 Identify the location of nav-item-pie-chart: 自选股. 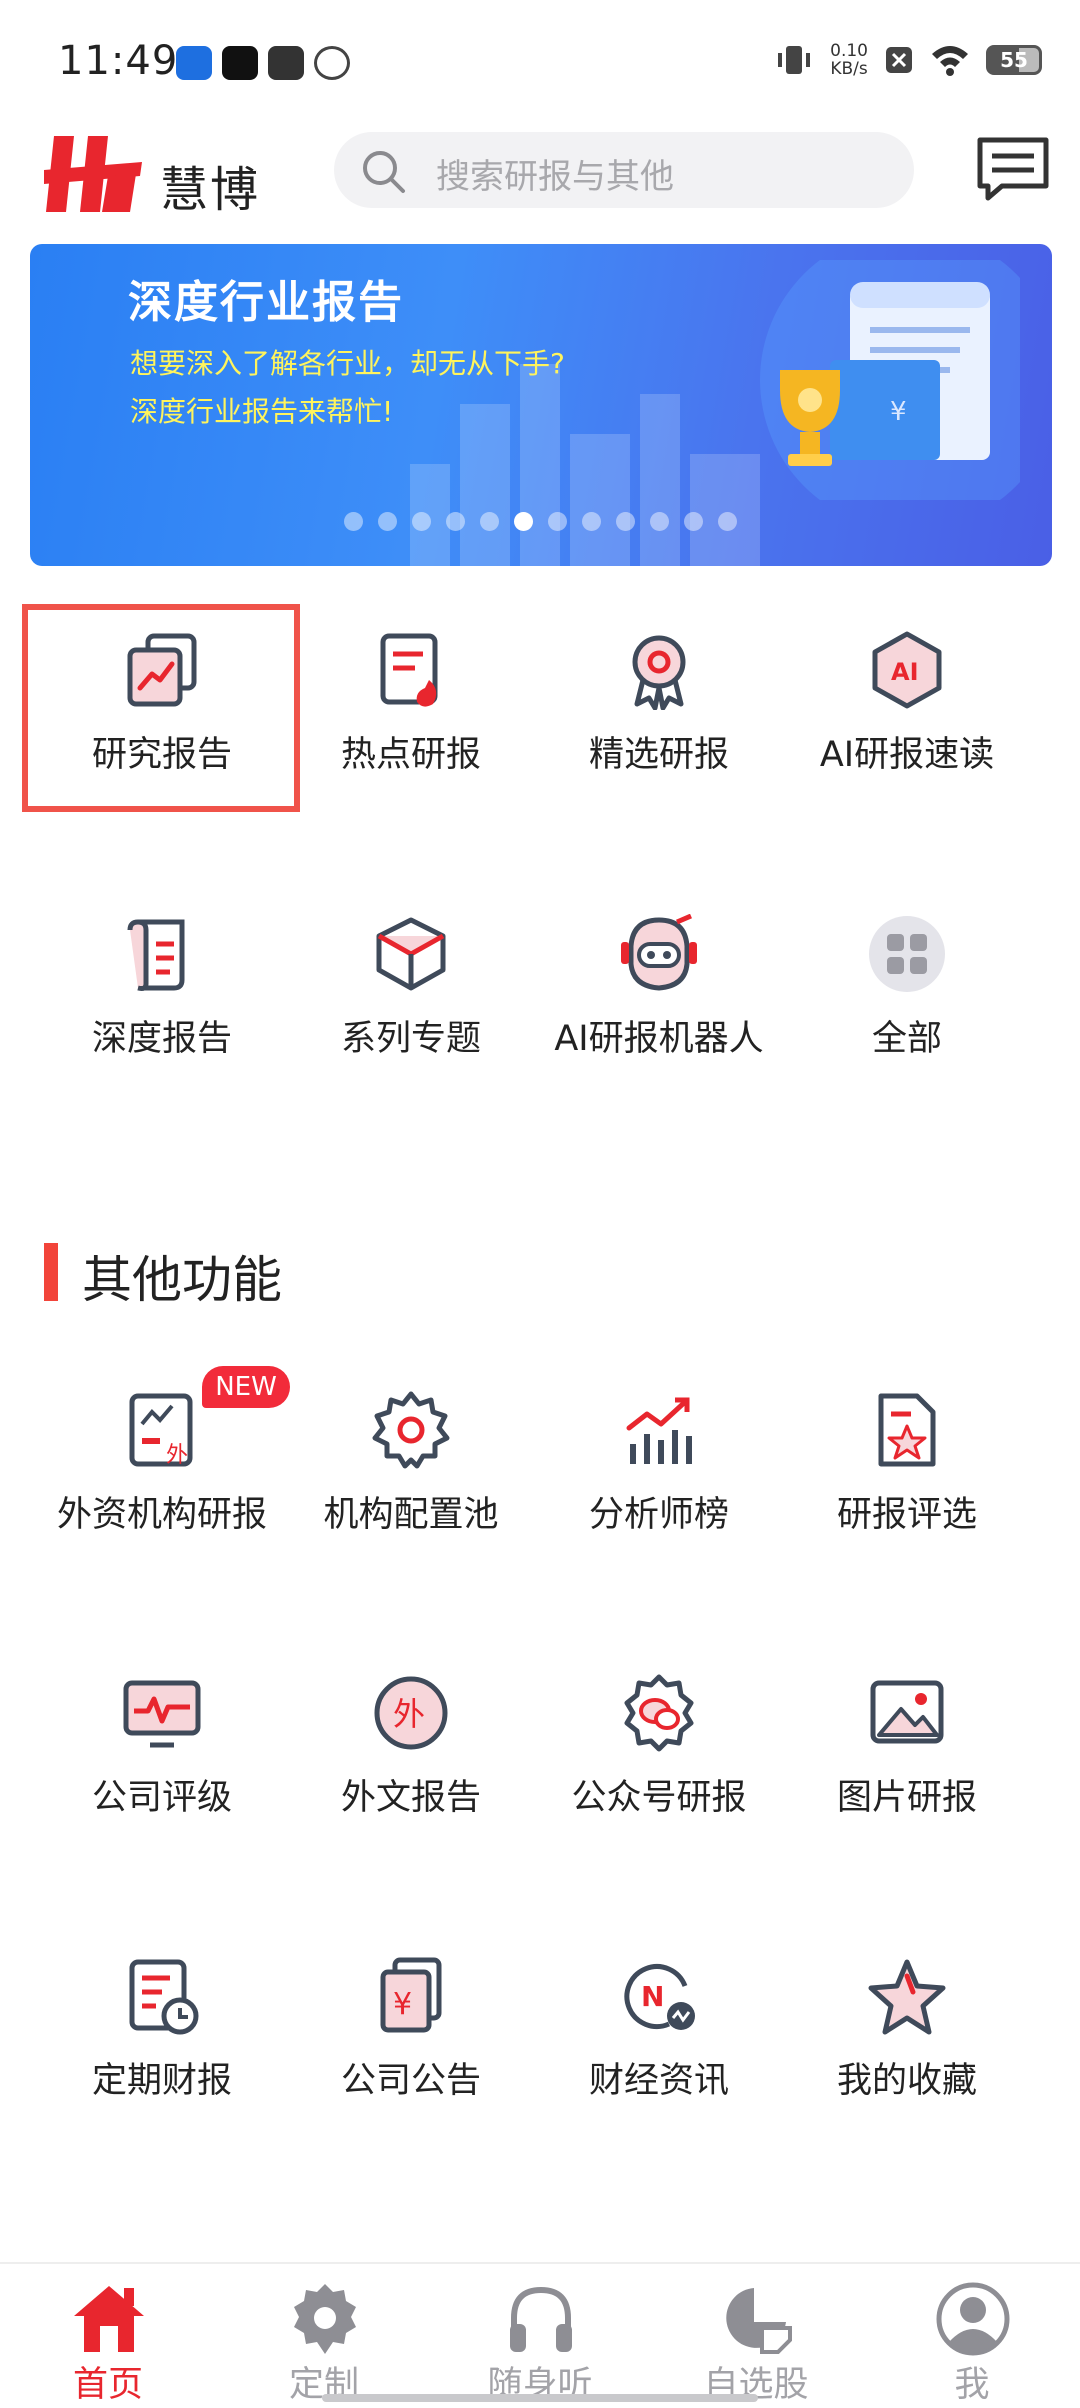
(756, 2336).